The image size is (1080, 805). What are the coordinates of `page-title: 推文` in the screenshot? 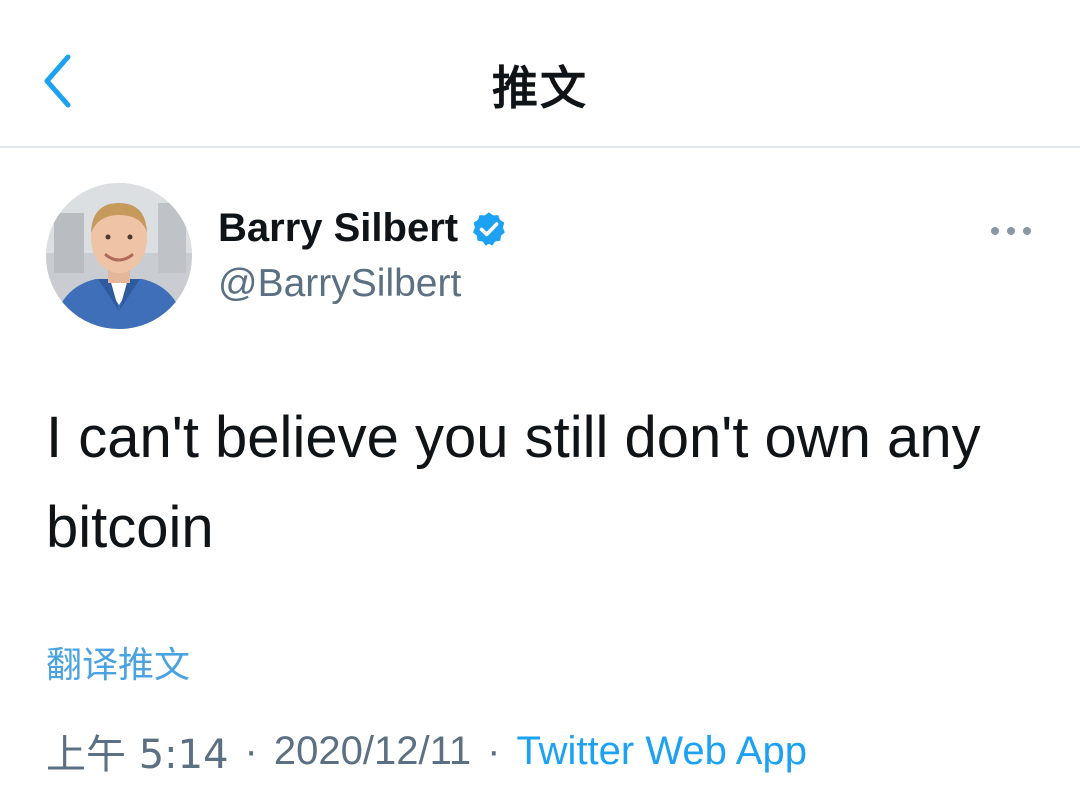 It's located at (540, 88).